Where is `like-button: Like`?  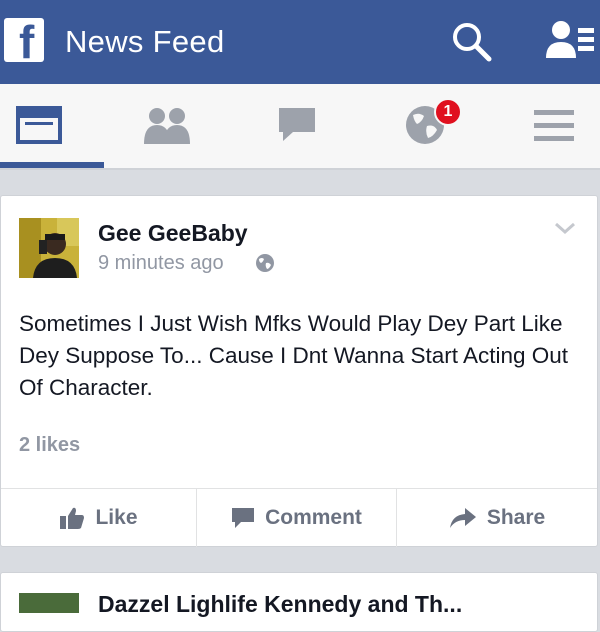
like-button: Like is located at coordinates (99, 518).